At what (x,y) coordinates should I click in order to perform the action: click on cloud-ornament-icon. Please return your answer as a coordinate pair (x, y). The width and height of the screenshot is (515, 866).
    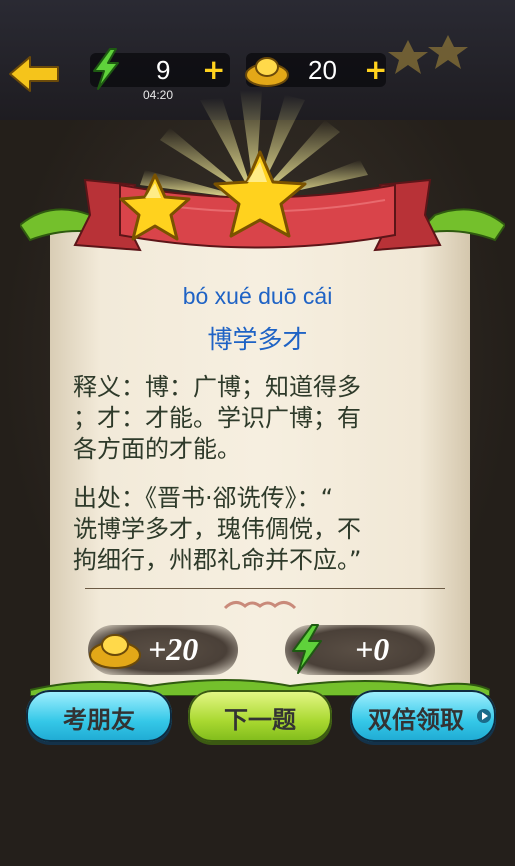
    Looking at the image, I should click on (260, 605).